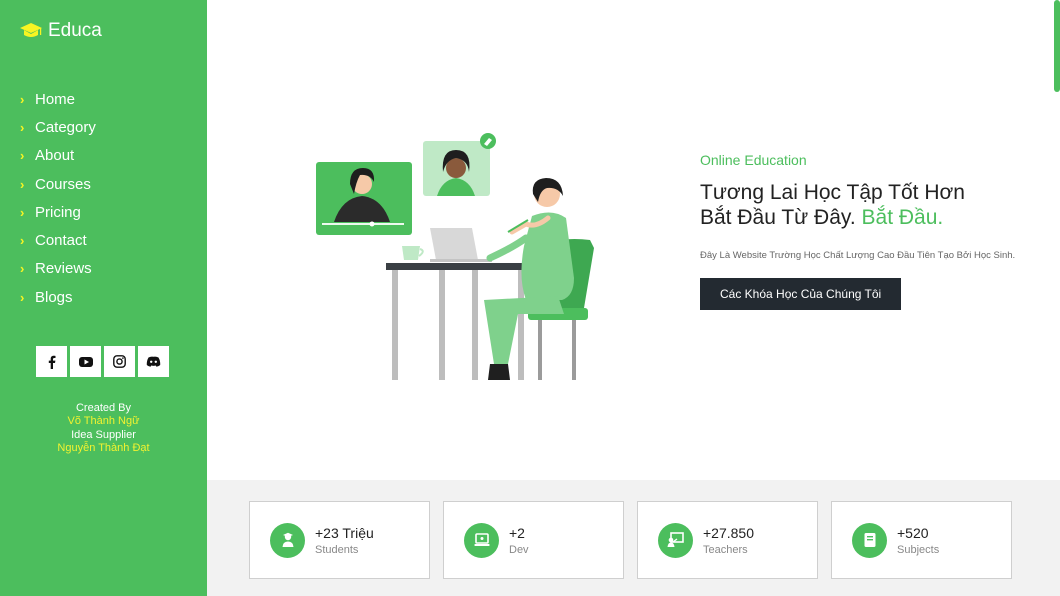 The height and width of the screenshot is (596, 1060). Describe the element at coordinates (337, 549) in the screenshot. I see `stat-label: Students` at that location.